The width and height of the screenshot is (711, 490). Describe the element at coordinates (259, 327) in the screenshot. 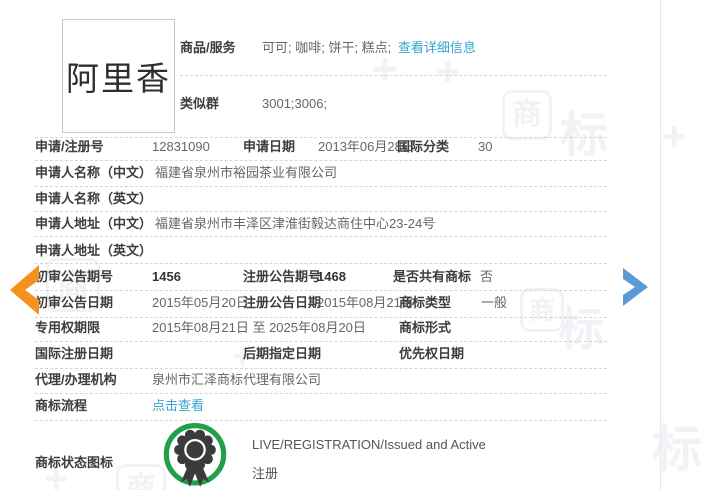

I see `exclusive-period-value: 2015年08月21日 至 2025年08月20日` at that location.